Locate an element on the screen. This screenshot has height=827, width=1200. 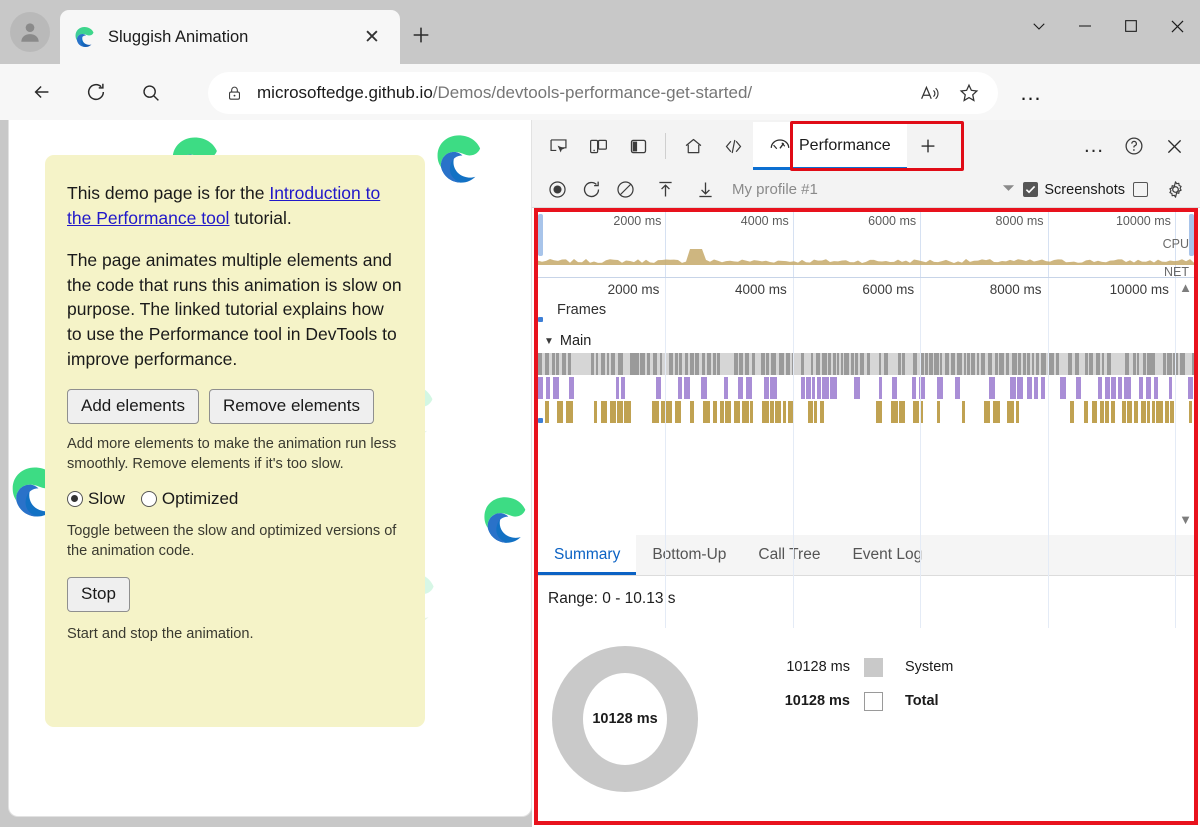
flame-chart is located at coordinates (867, 388).